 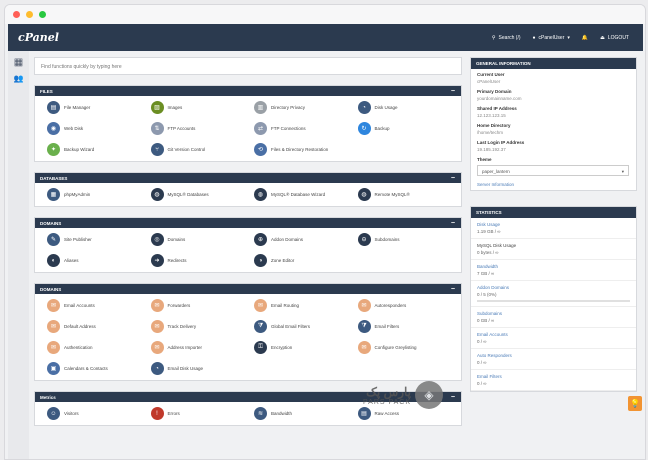 What do you see at coordinates (553, 376) in the screenshot?
I see `stat-label: Email Filters` at bounding box center [553, 376].